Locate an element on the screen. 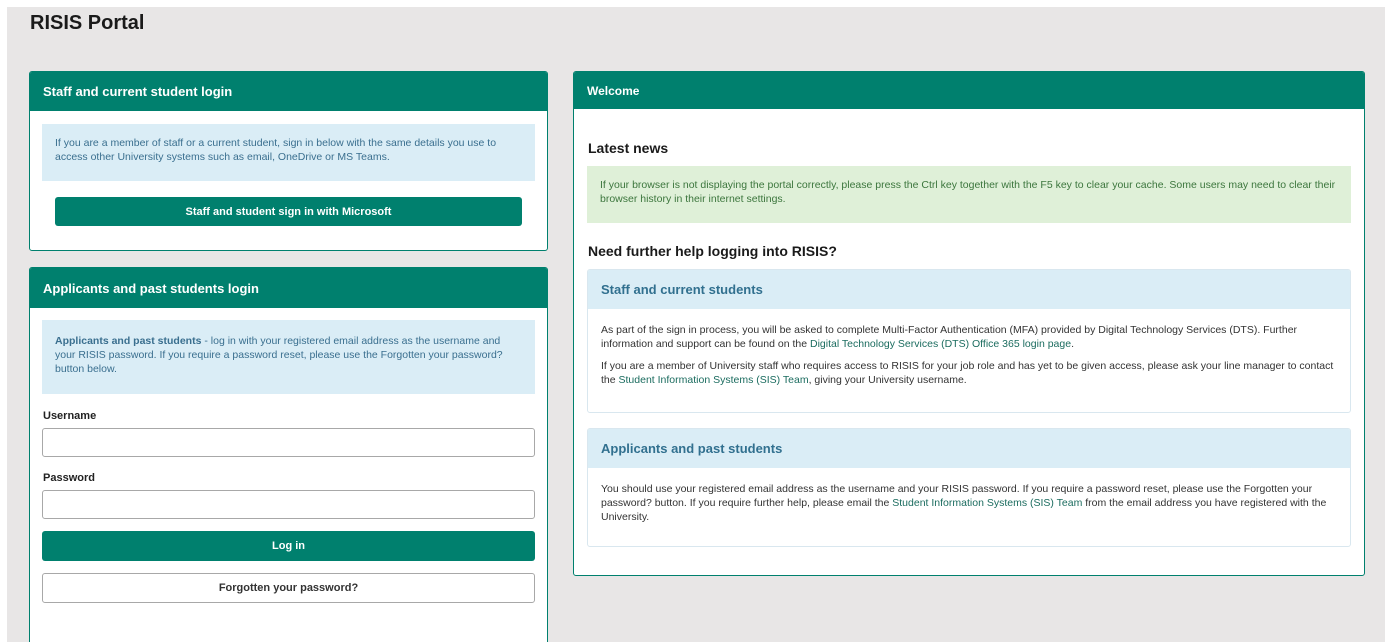  password-label: Password is located at coordinates (69, 478).